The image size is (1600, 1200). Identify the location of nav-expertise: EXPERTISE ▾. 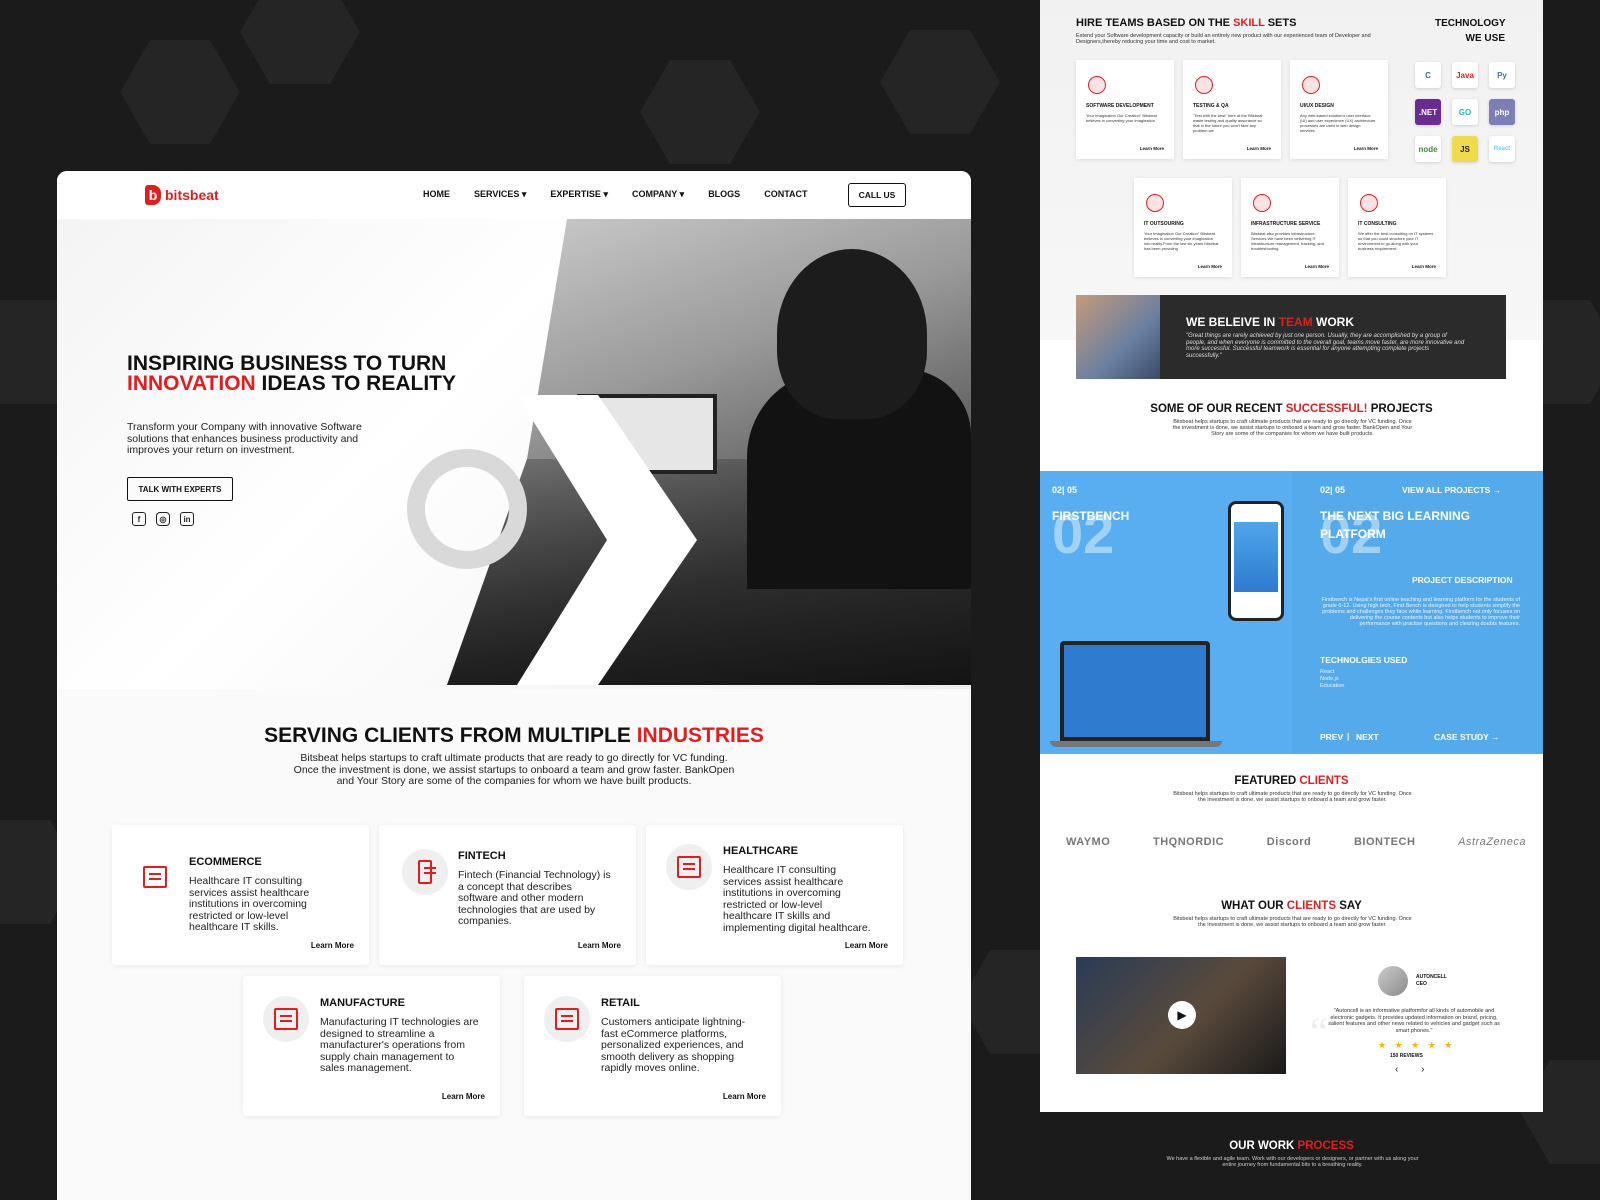
(579, 194).